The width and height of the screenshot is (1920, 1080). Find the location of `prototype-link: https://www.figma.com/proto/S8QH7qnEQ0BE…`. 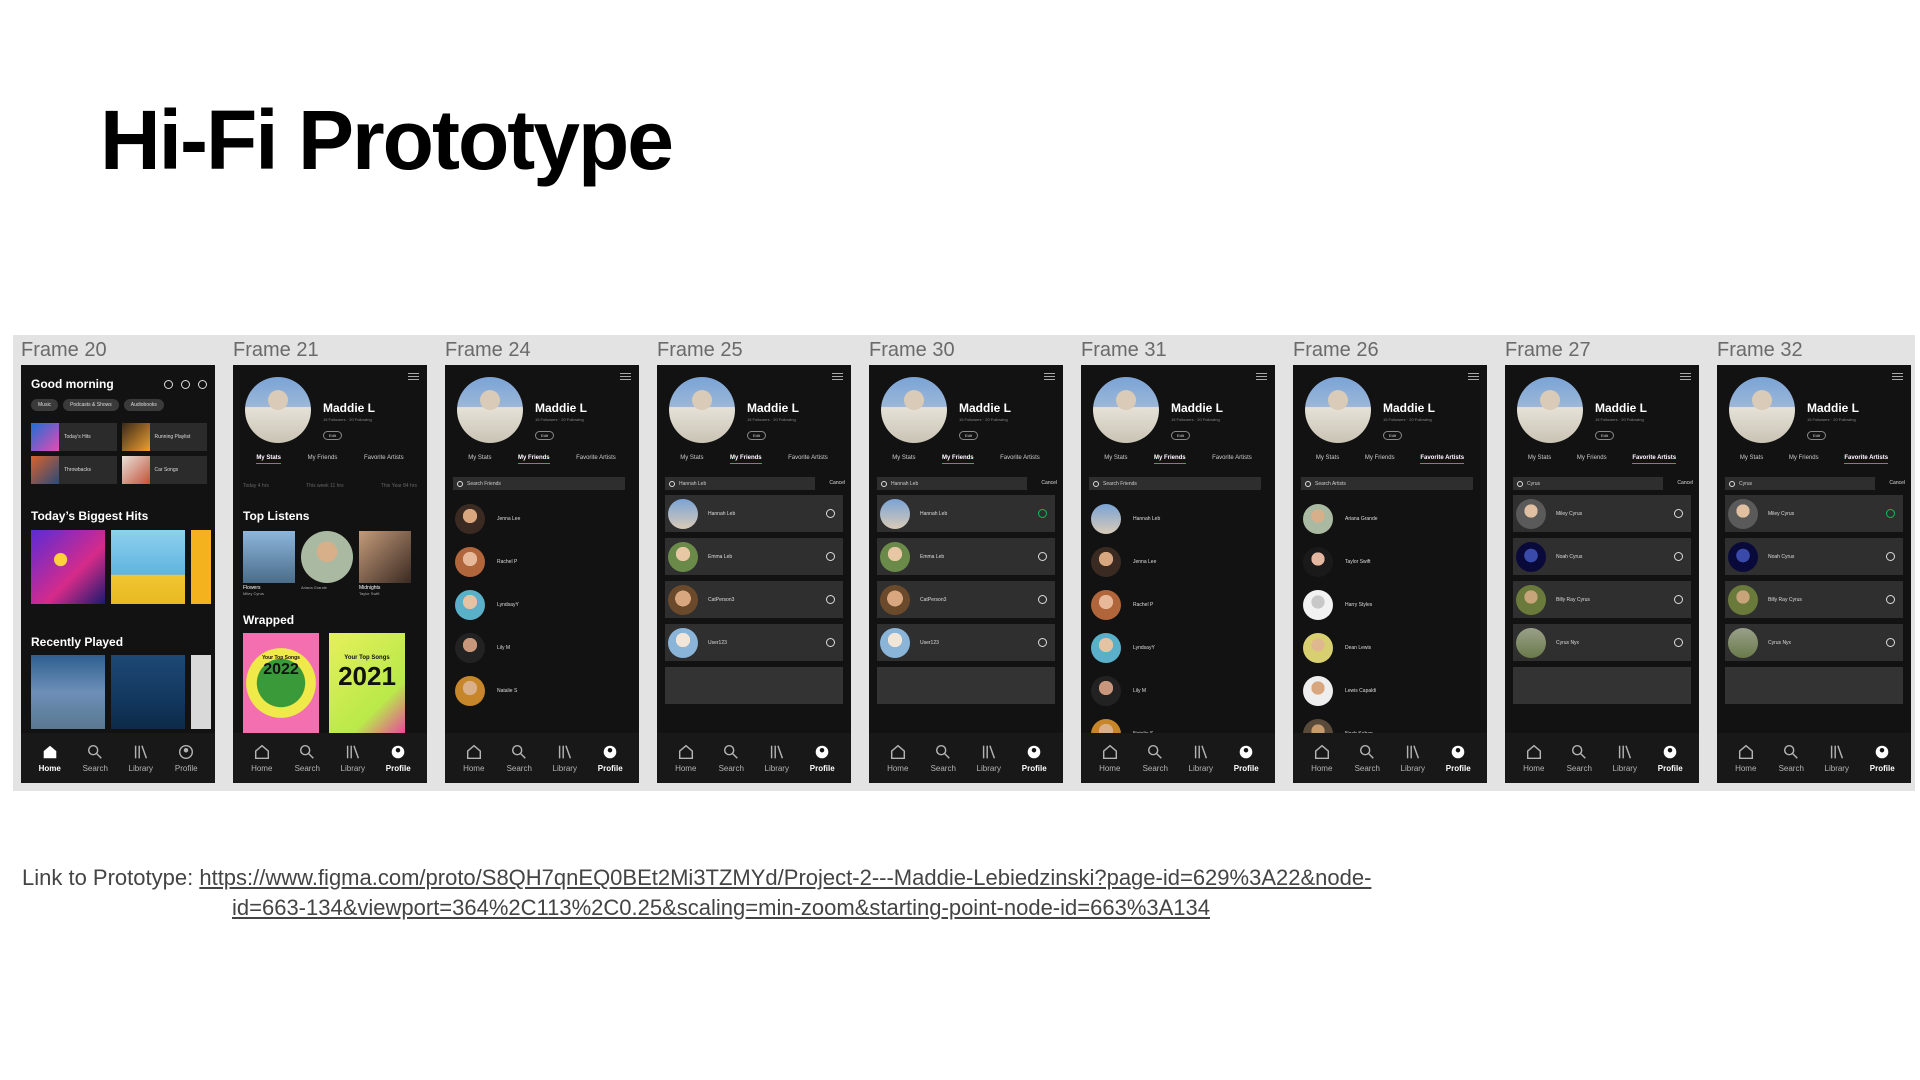

prototype-link: https://www.figma.com/proto/S8QH7qnEQ0BE… is located at coordinates (785, 877).